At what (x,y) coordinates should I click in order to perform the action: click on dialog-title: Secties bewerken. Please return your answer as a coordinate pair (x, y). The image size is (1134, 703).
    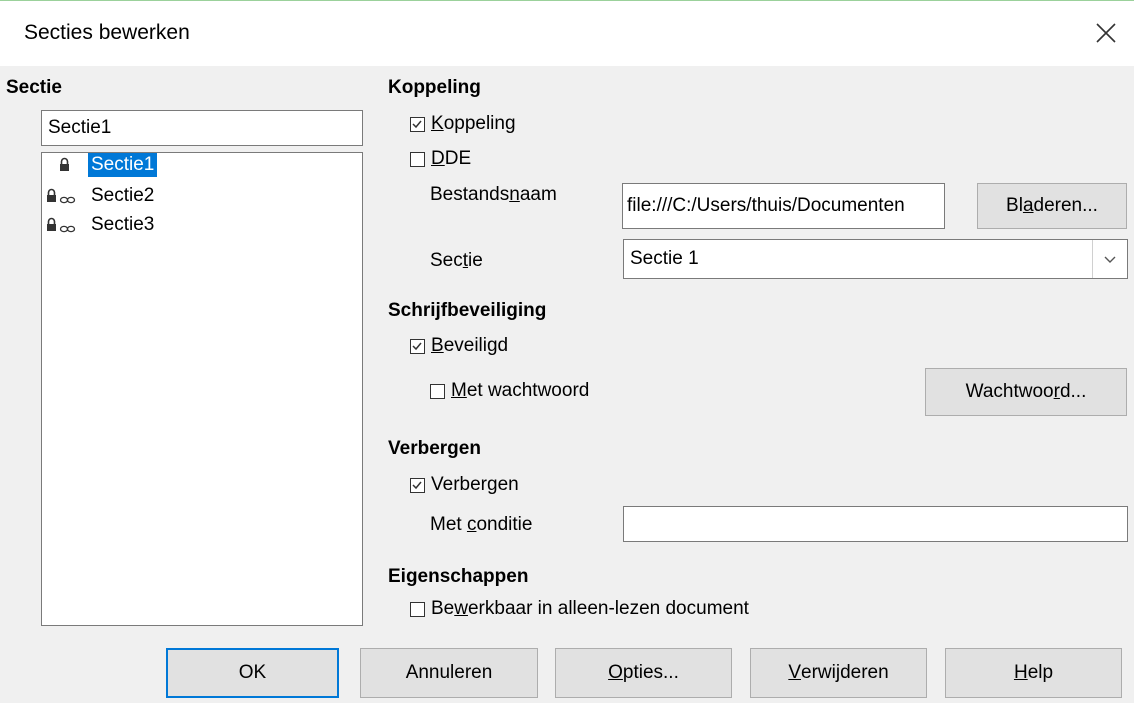
    Looking at the image, I should click on (107, 32).